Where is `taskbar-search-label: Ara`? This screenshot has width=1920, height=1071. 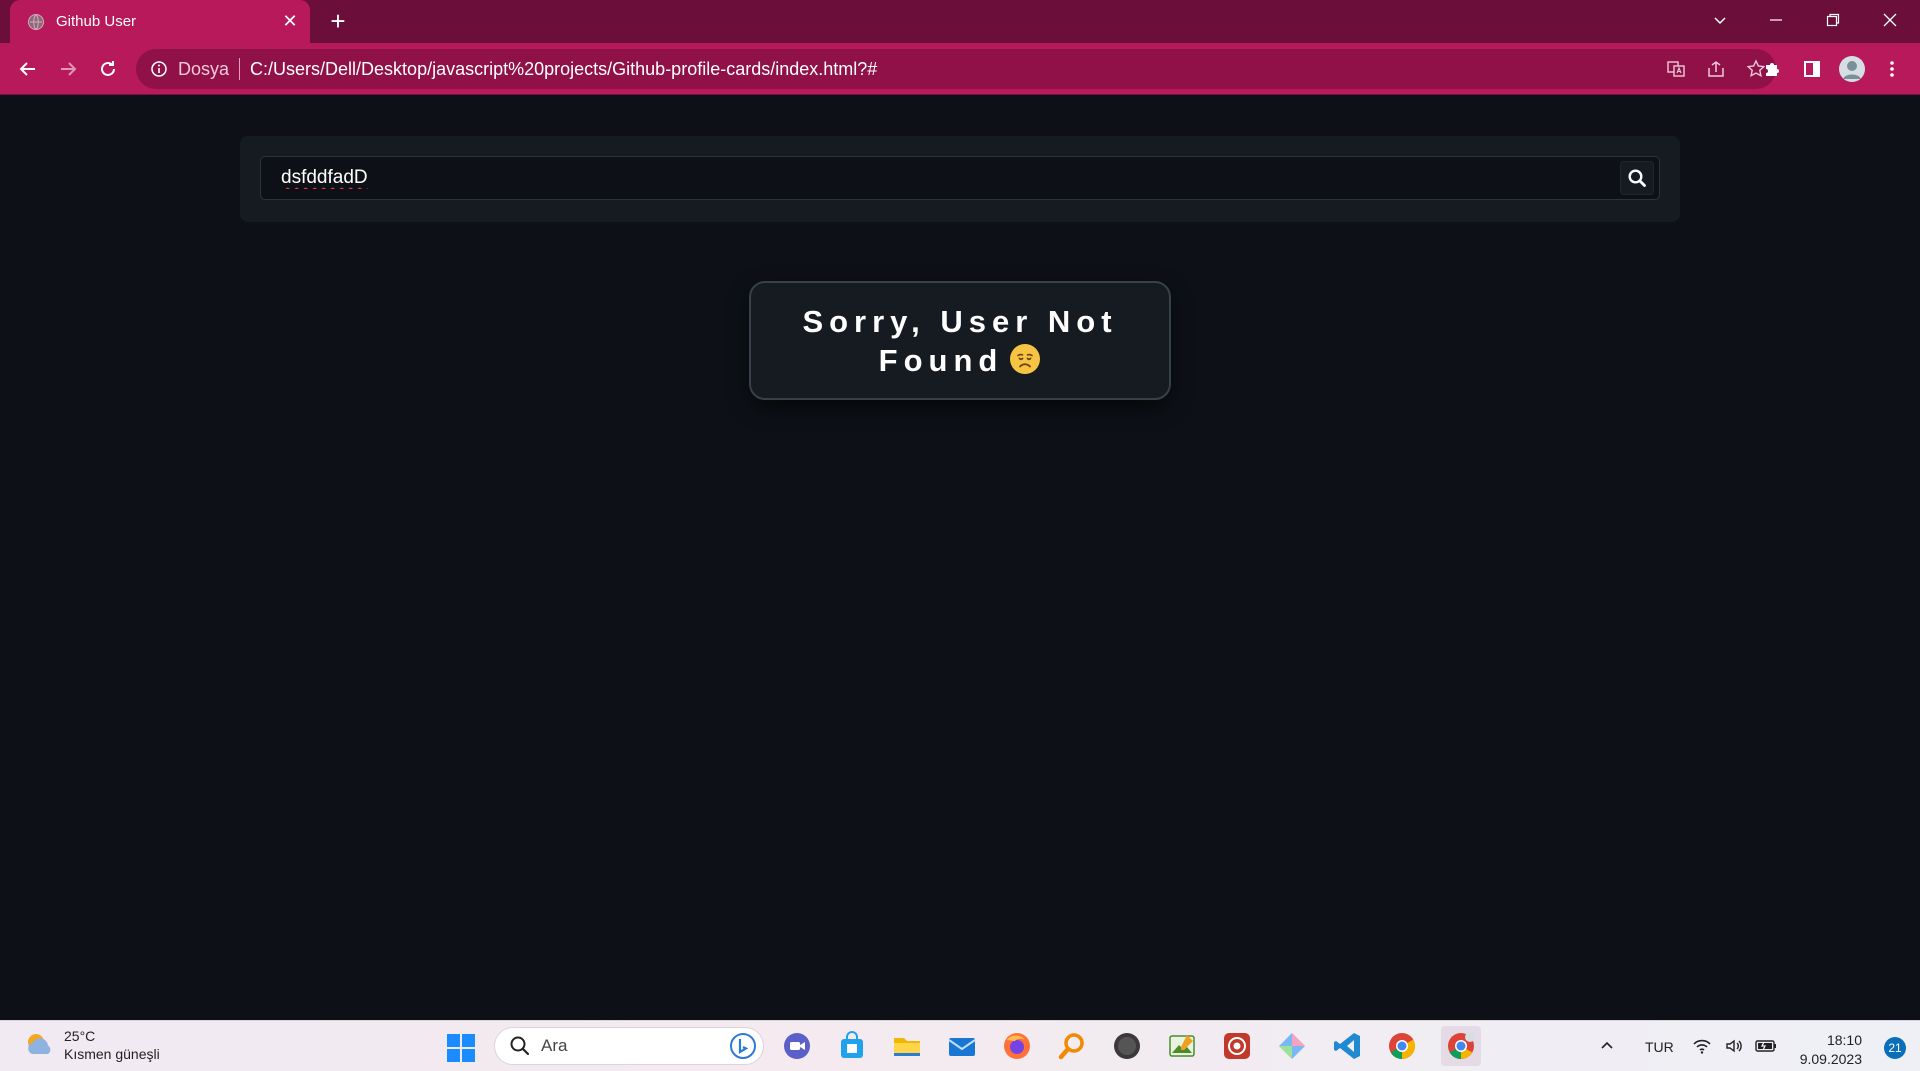 taskbar-search-label: Ara is located at coordinates (554, 1045).